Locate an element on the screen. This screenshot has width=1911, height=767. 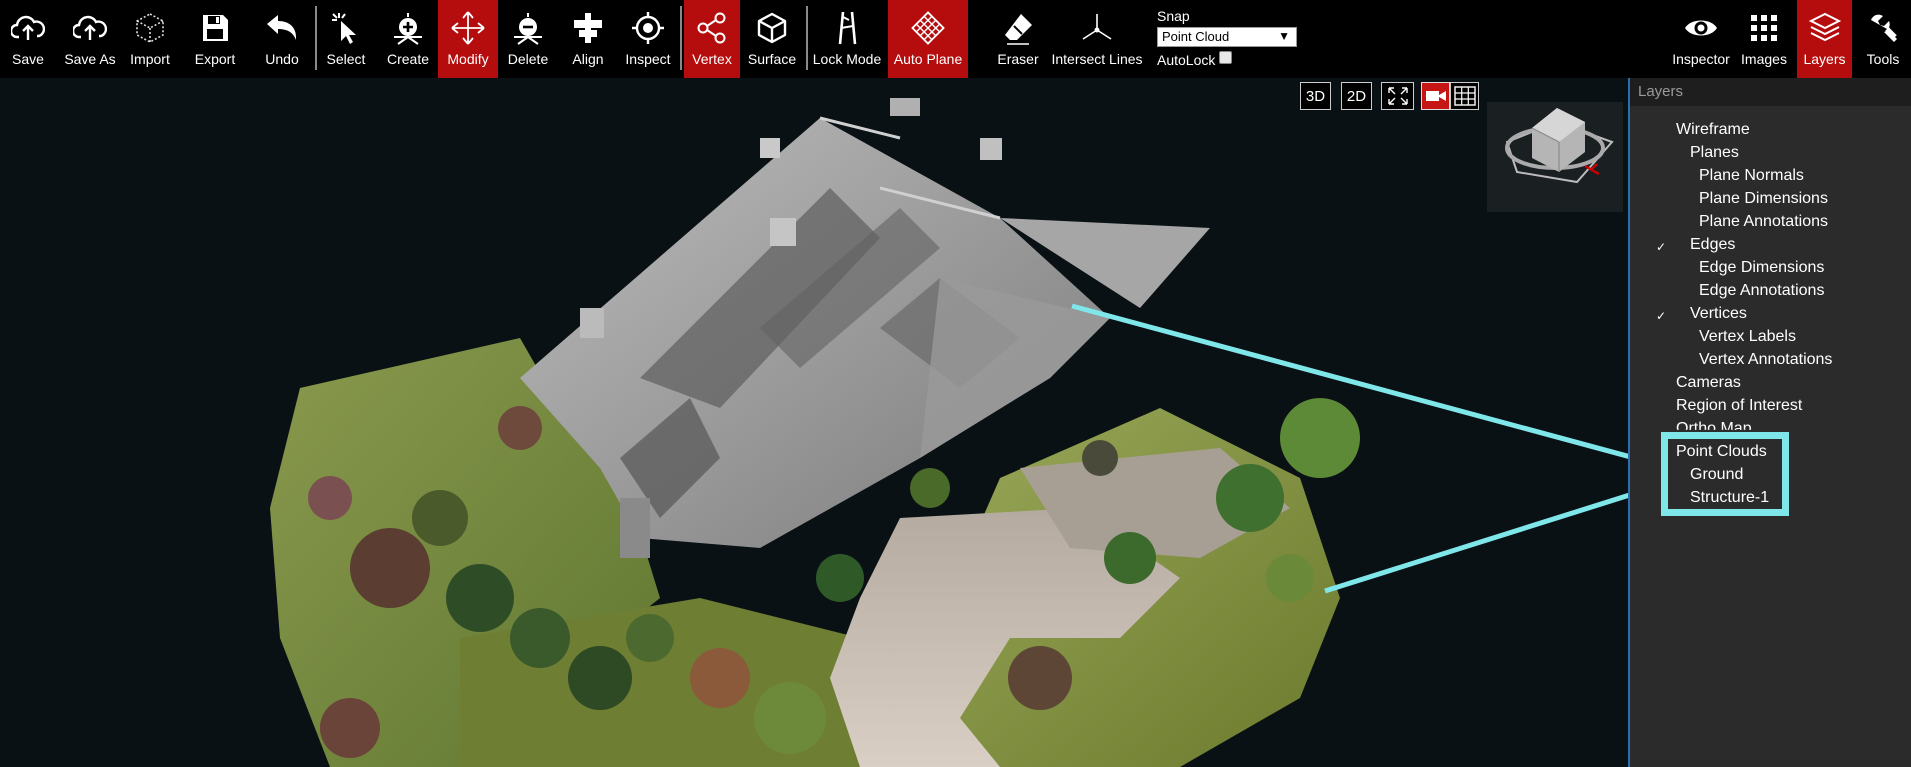
save-label: Save is located at coordinates (28, 59).